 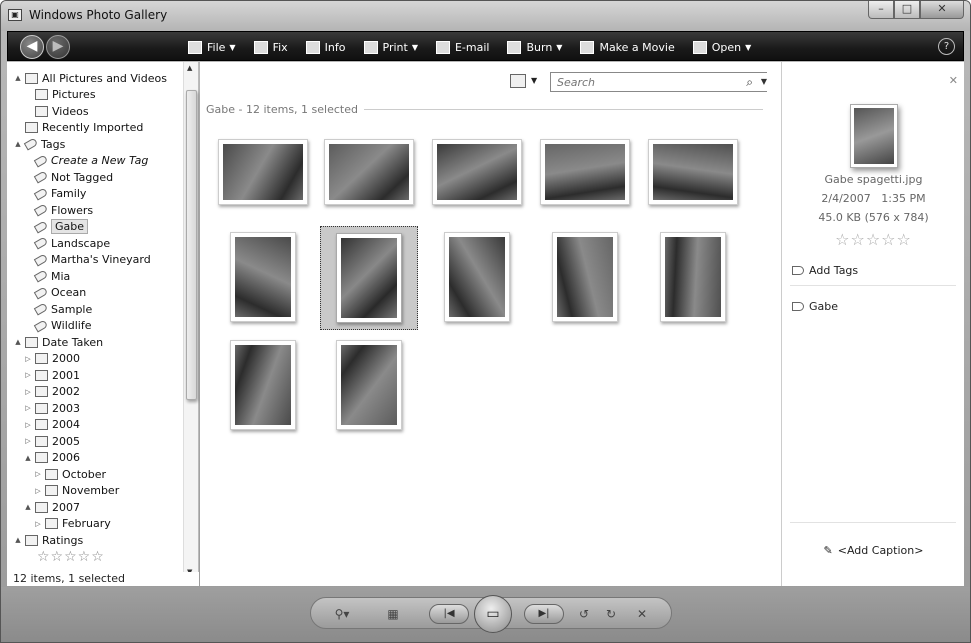 What do you see at coordinates (96, 425) in the screenshot?
I see `nav-item-2004: ▷ 2004` at bounding box center [96, 425].